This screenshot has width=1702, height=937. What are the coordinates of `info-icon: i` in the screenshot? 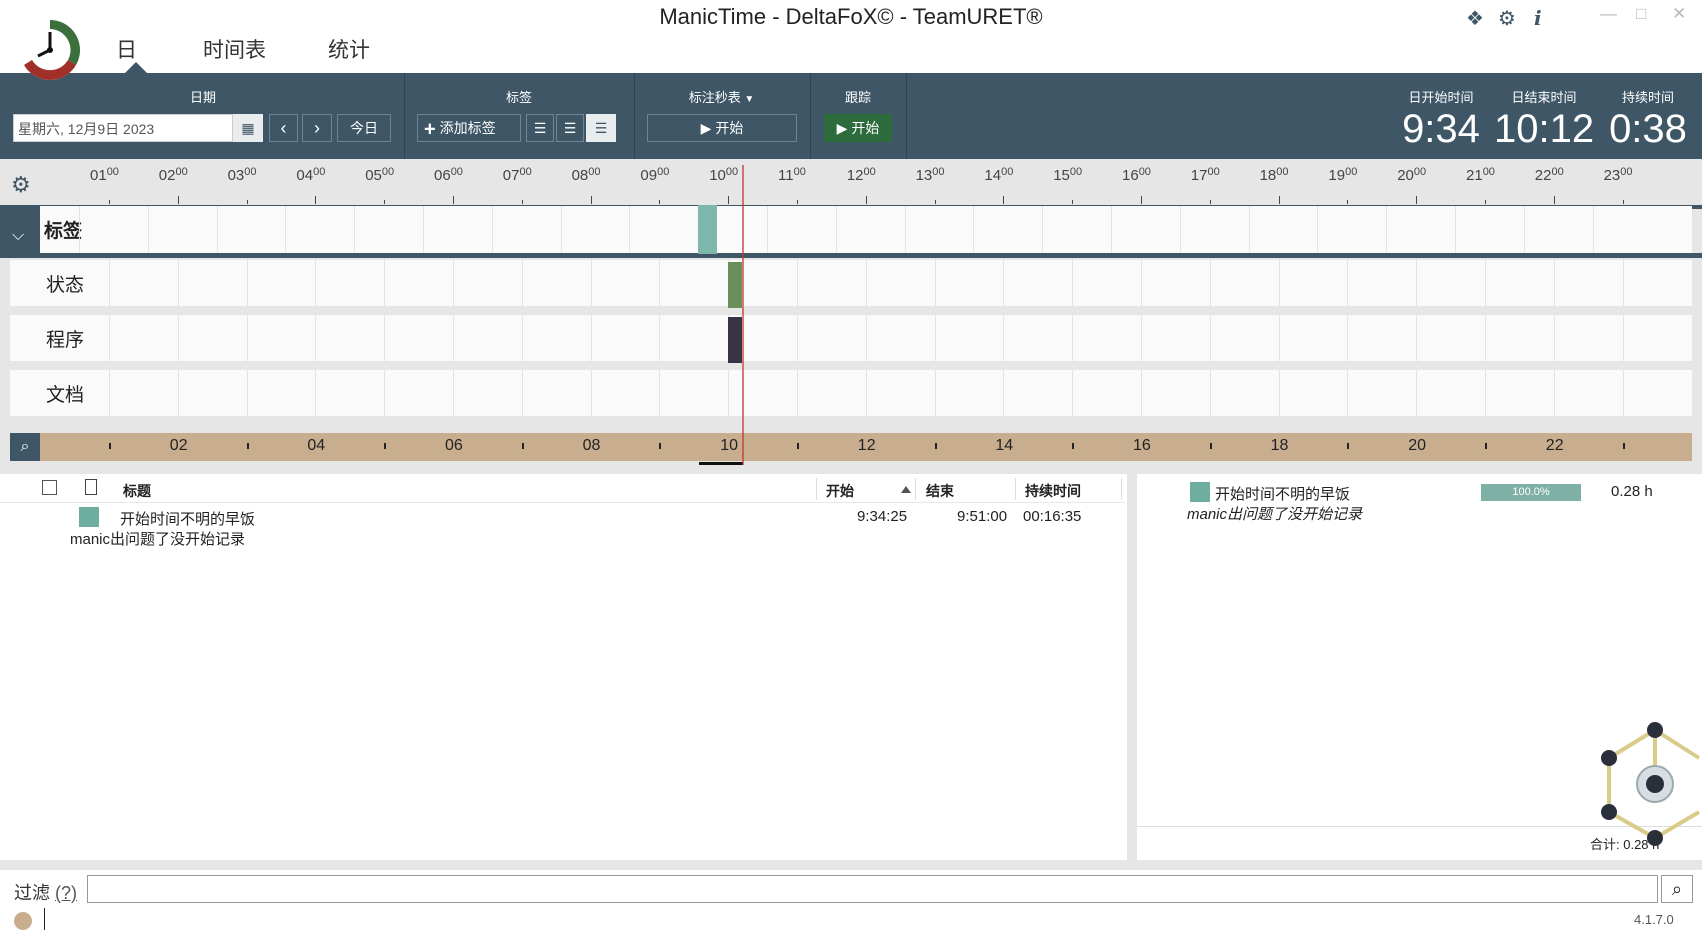 It's located at (1538, 18).